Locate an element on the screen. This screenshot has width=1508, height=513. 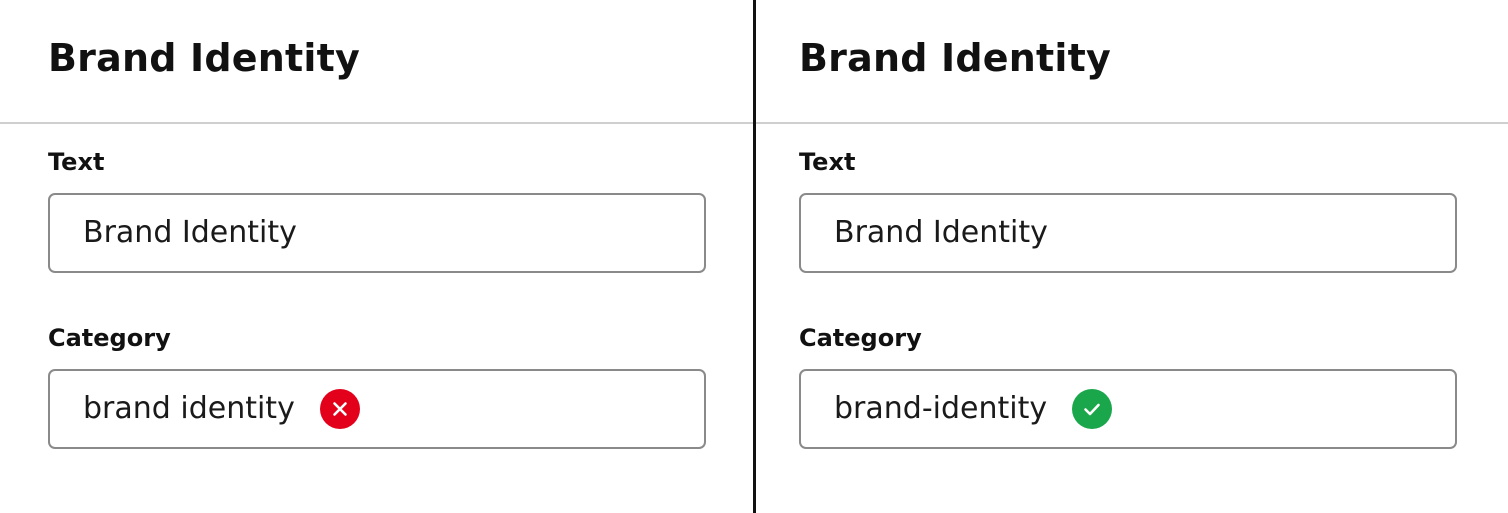
category-field: brand identity is located at coordinates (377, 409).